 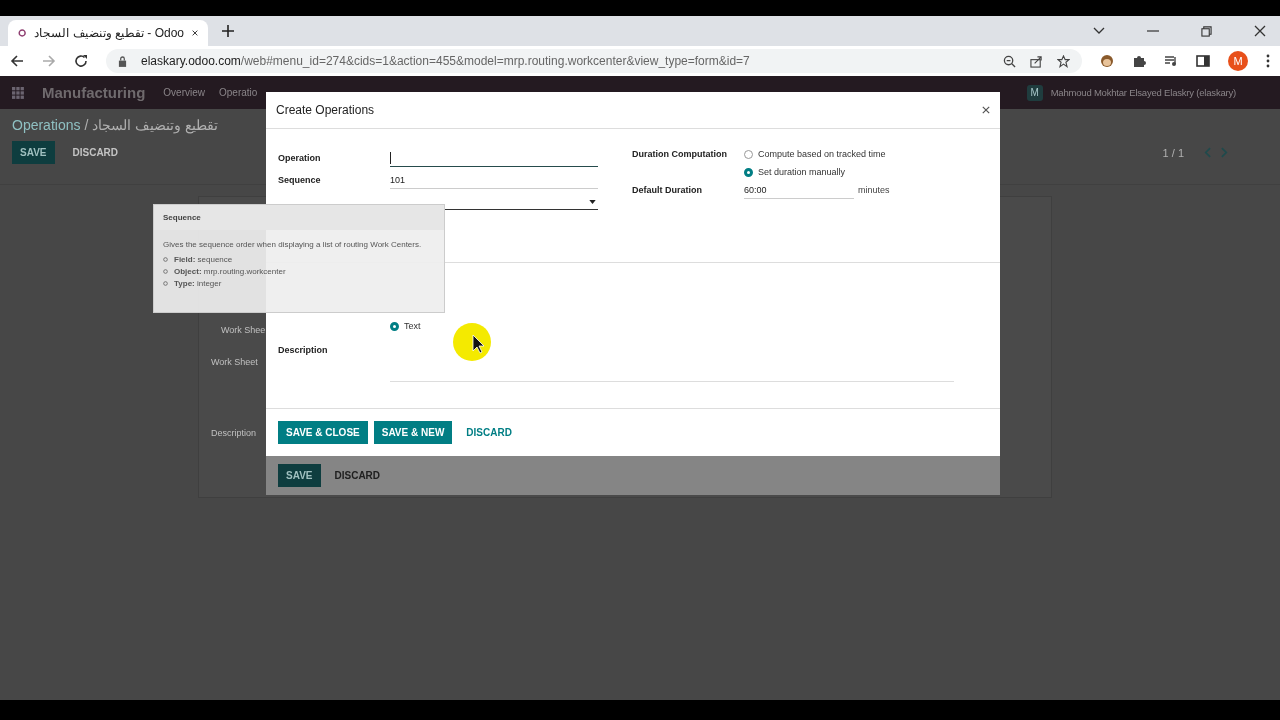 What do you see at coordinates (1268, 61) in the screenshot?
I see `more-icon` at bounding box center [1268, 61].